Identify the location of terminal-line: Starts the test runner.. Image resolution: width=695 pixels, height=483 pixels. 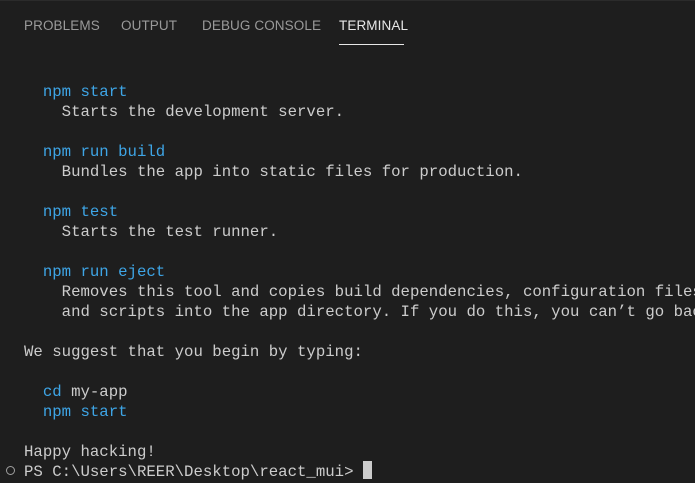
(170, 232).